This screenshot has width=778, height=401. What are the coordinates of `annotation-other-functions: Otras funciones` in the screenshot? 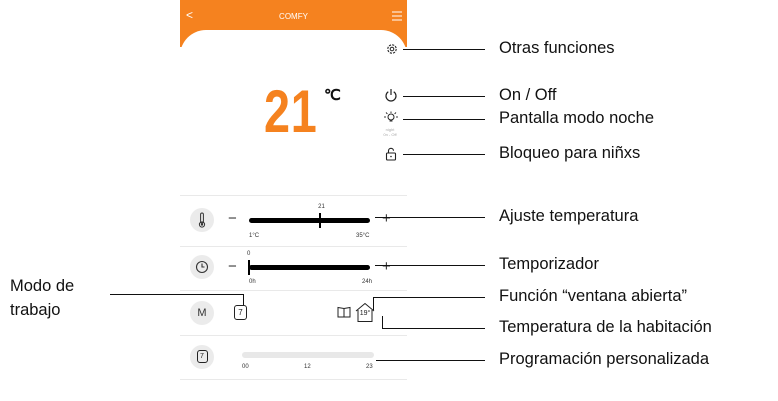 It's located at (557, 48).